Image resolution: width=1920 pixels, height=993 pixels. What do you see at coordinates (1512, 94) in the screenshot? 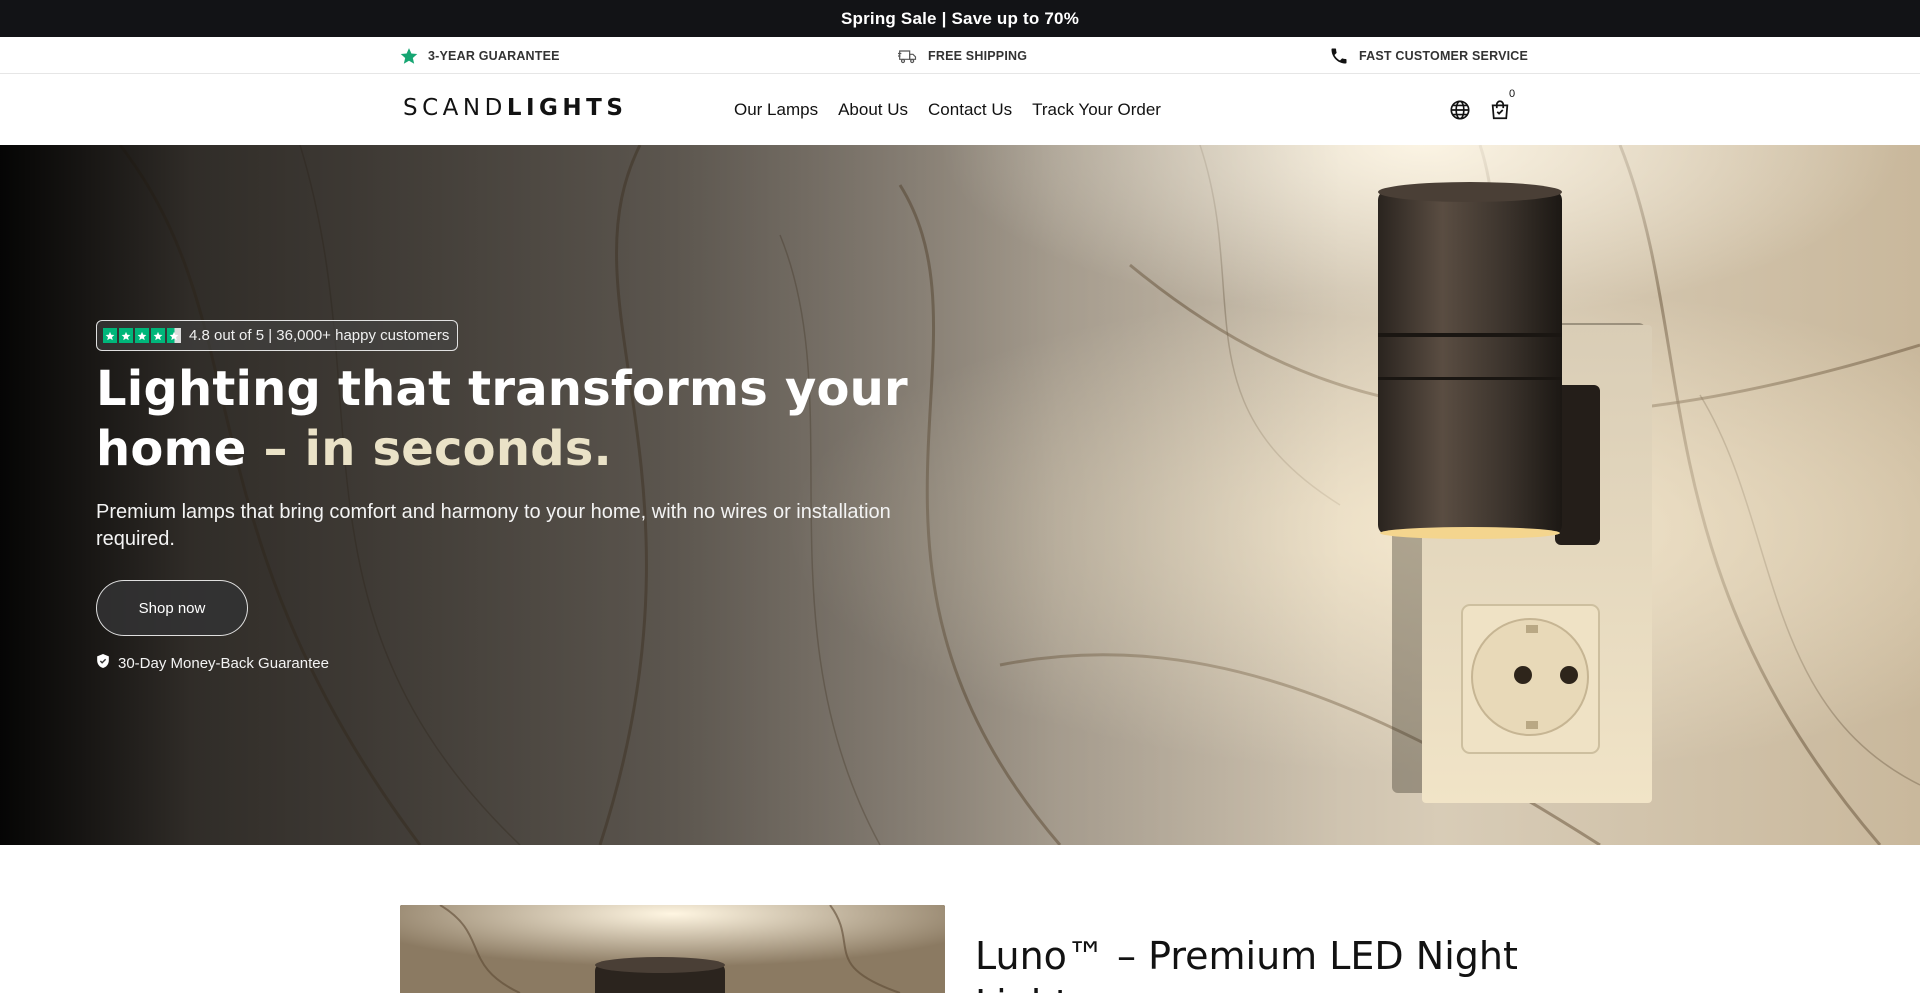
I see `cart-count-badge: 0` at bounding box center [1512, 94].